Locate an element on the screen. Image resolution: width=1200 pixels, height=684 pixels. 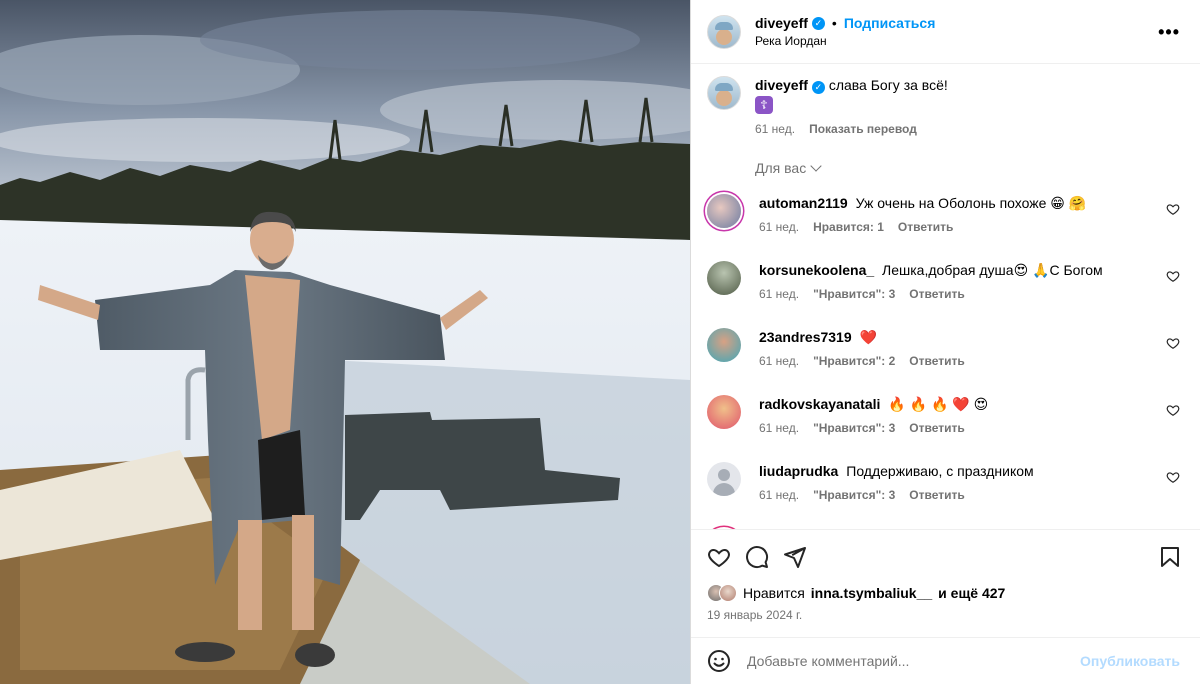
owner-avatar is located at coordinates (724, 31).